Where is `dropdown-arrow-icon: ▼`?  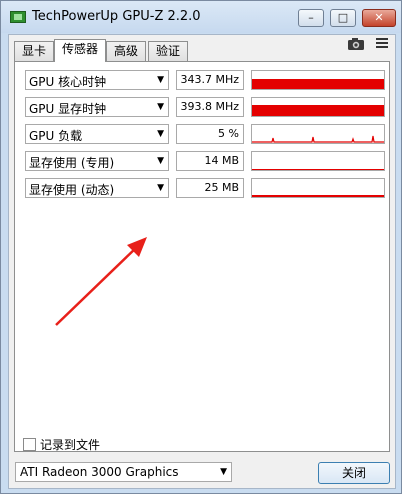 dropdown-arrow-icon: ▼ is located at coordinates (223, 472).